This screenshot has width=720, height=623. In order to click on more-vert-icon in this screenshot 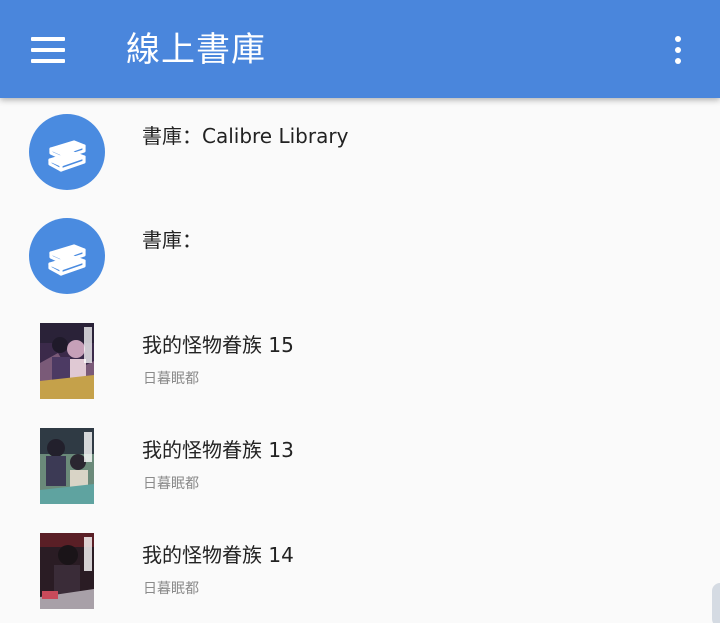, I will do `click(678, 39)`.